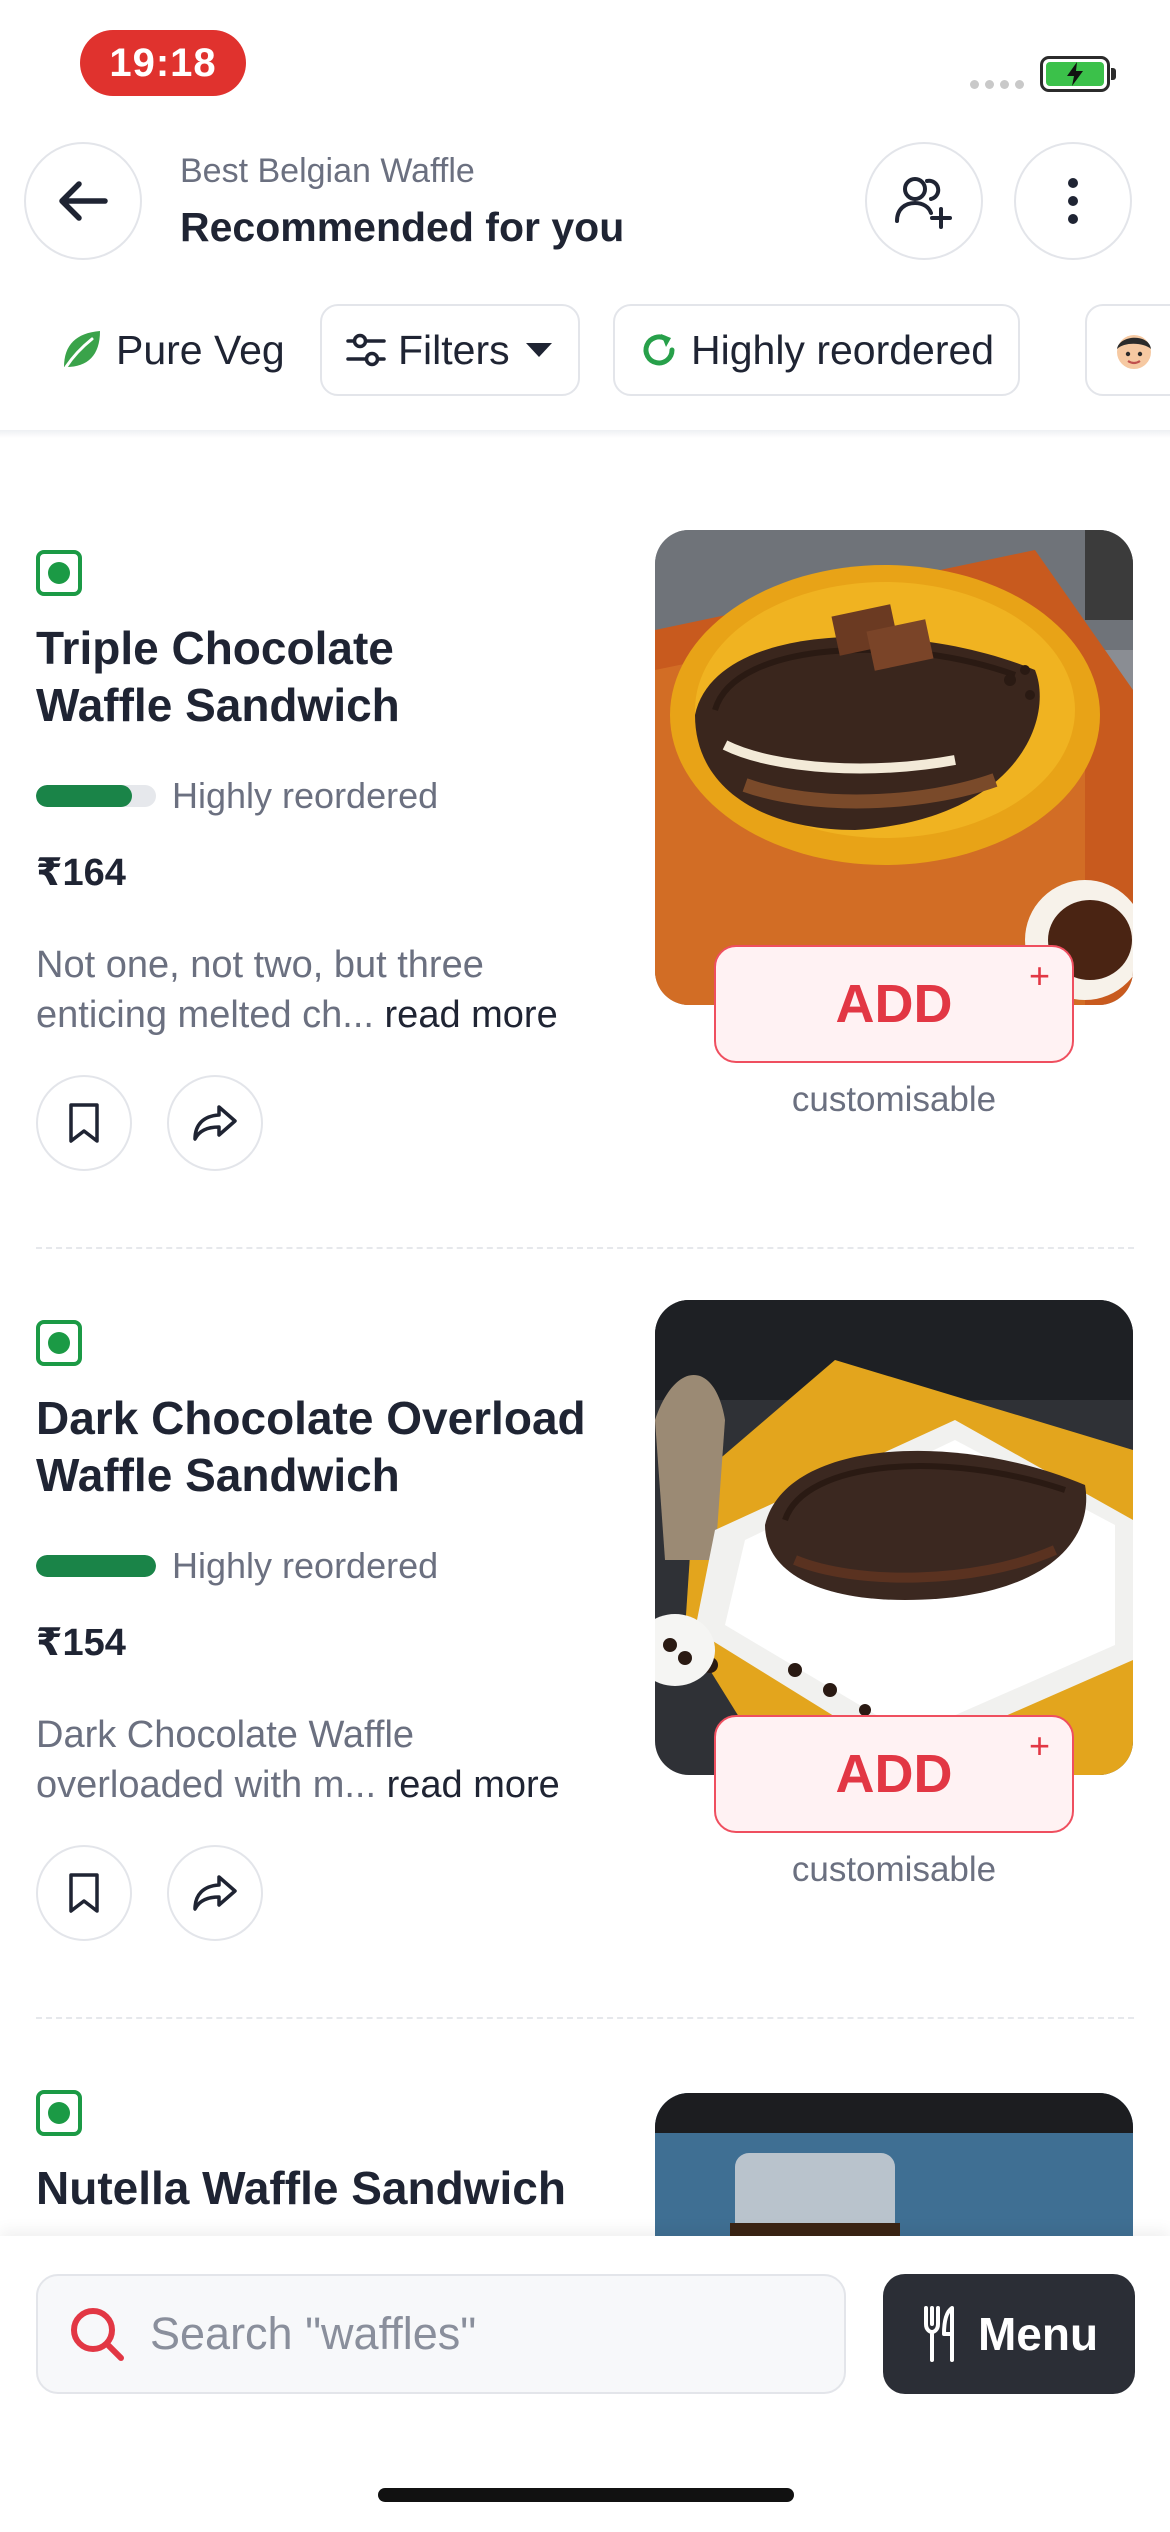 The height and width of the screenshot is (2532, 1170). I want to click on add-people-icon, so click(923, 203).